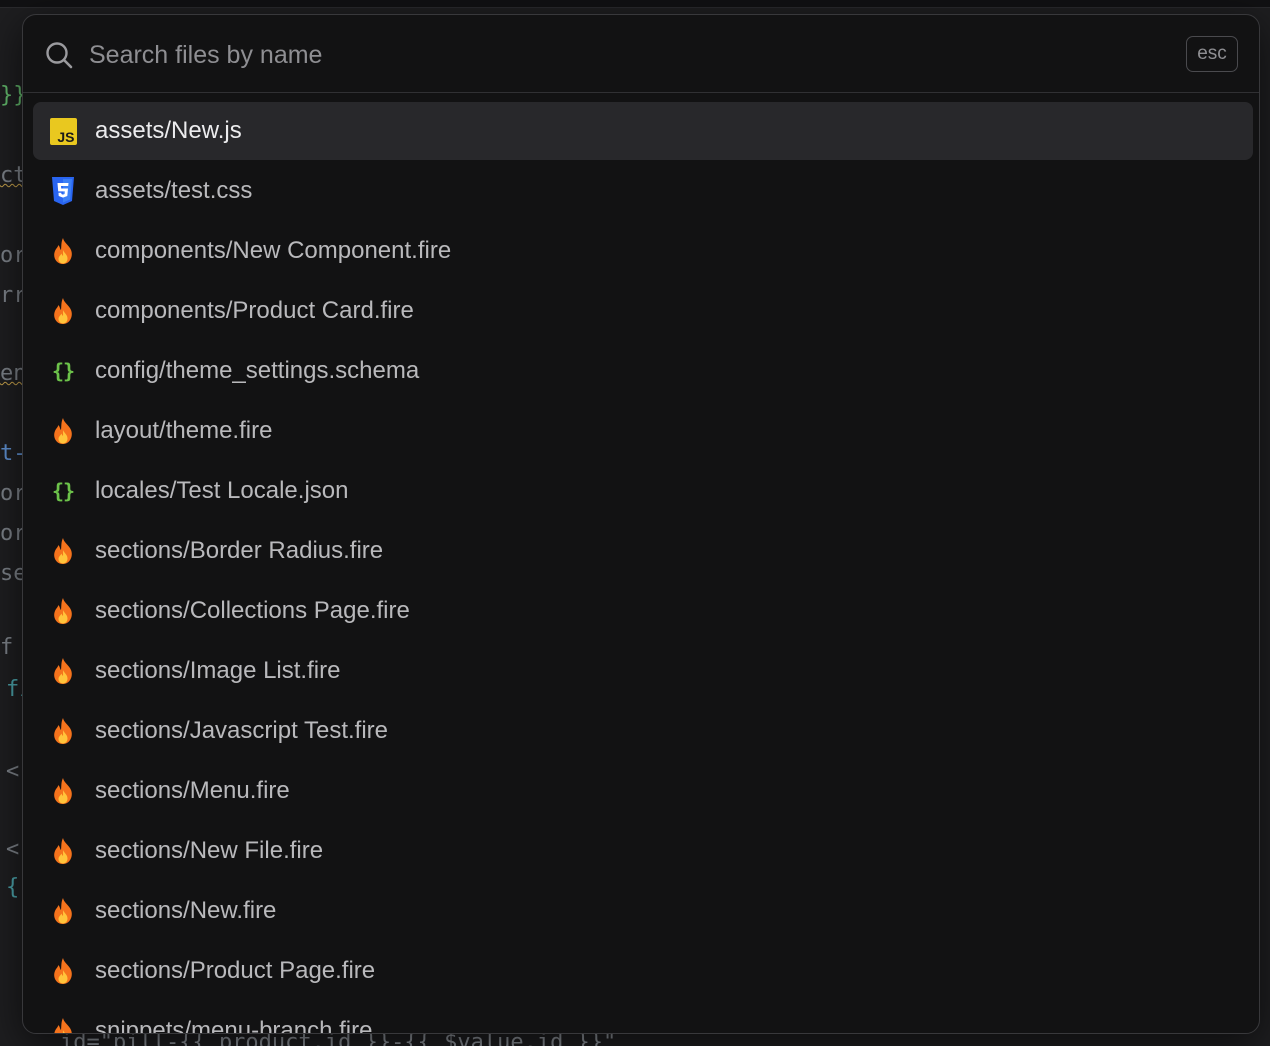 The height and width of the screenshot is (1046, 1270). I want to click on code-fragment: f, so click(7, 647).